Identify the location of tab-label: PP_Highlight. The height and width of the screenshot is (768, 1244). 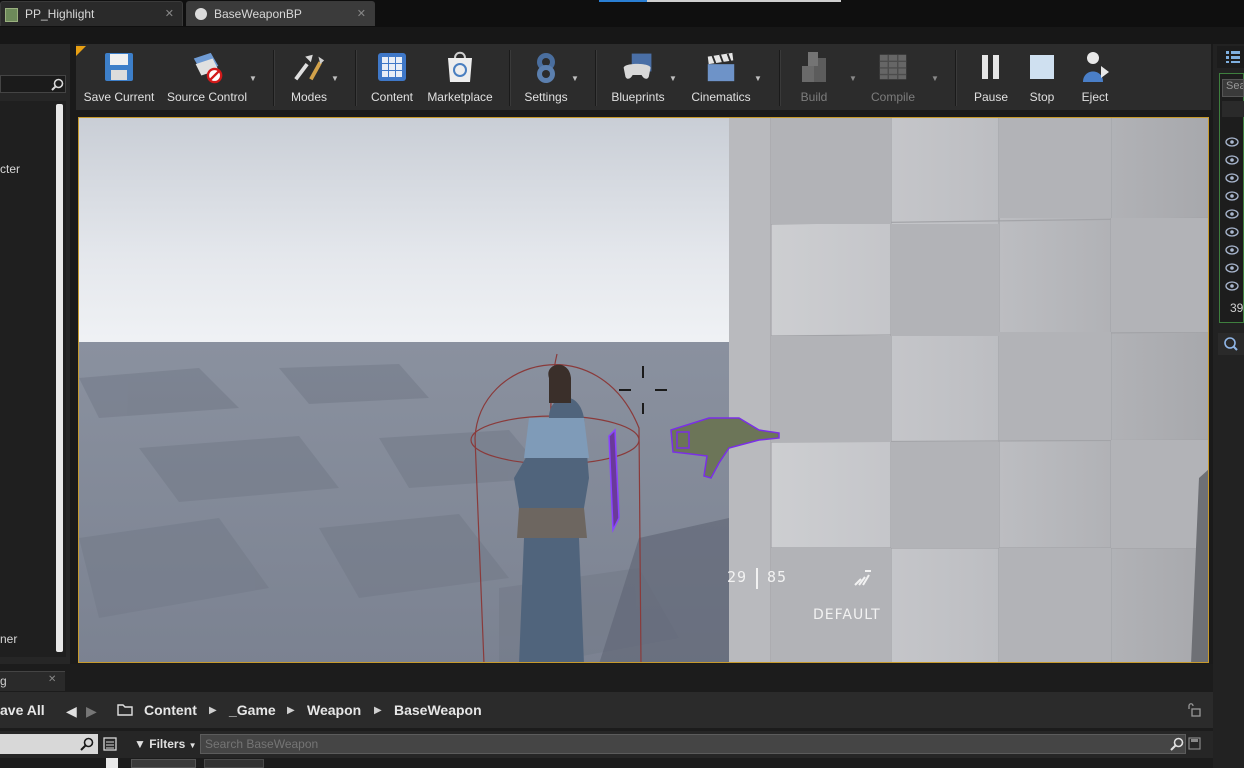
(60, 14).